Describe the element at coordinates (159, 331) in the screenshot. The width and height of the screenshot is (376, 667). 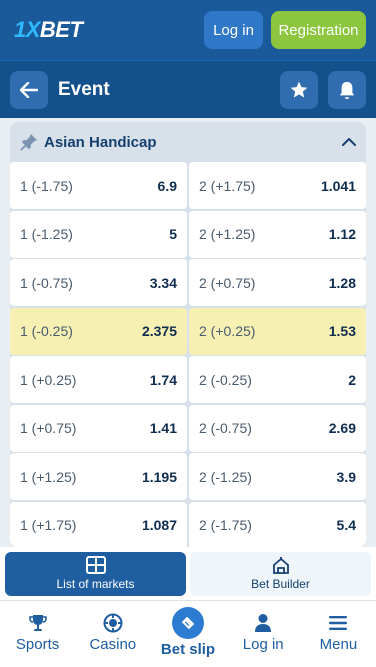
I see `odds-value: 2.375` at that location.